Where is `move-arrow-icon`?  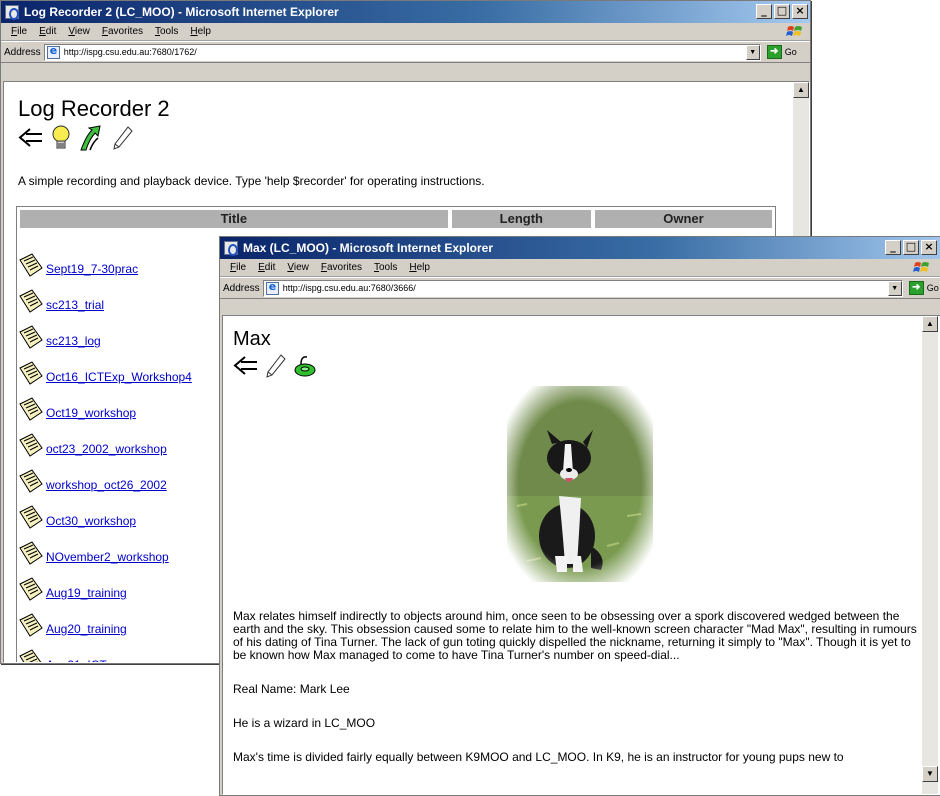
move-arrow-icon is located at coordinates (92, 138).